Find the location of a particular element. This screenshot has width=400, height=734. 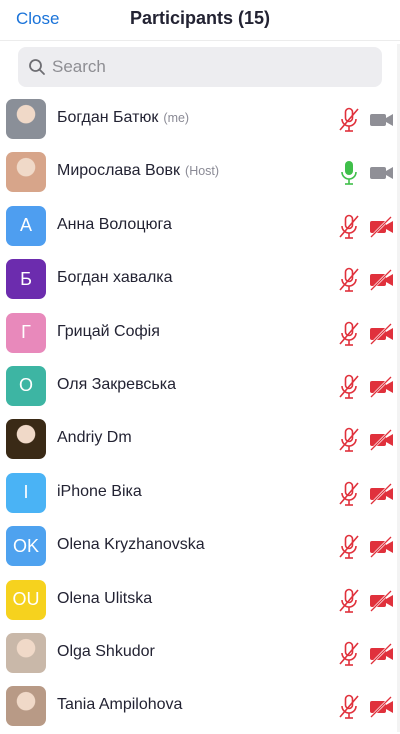

participant-name-text: Olena Ulitska is located at coordinates (105, 598).